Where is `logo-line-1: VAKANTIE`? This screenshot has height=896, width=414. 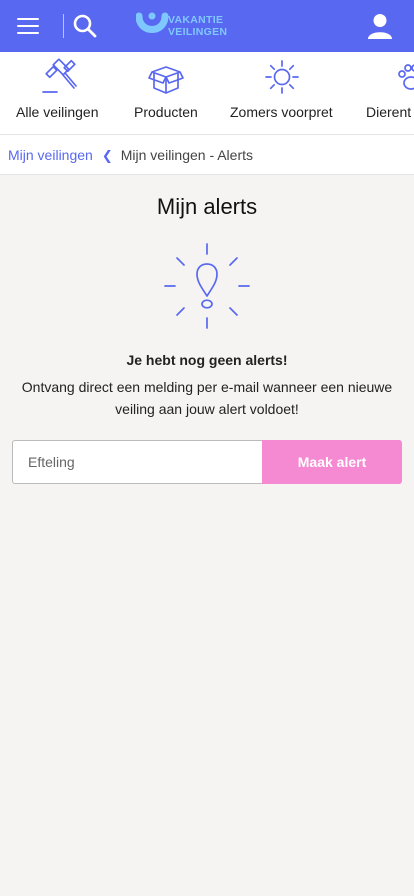
logo-line-1: VAKANTIE is located at coordinates (196, 20).